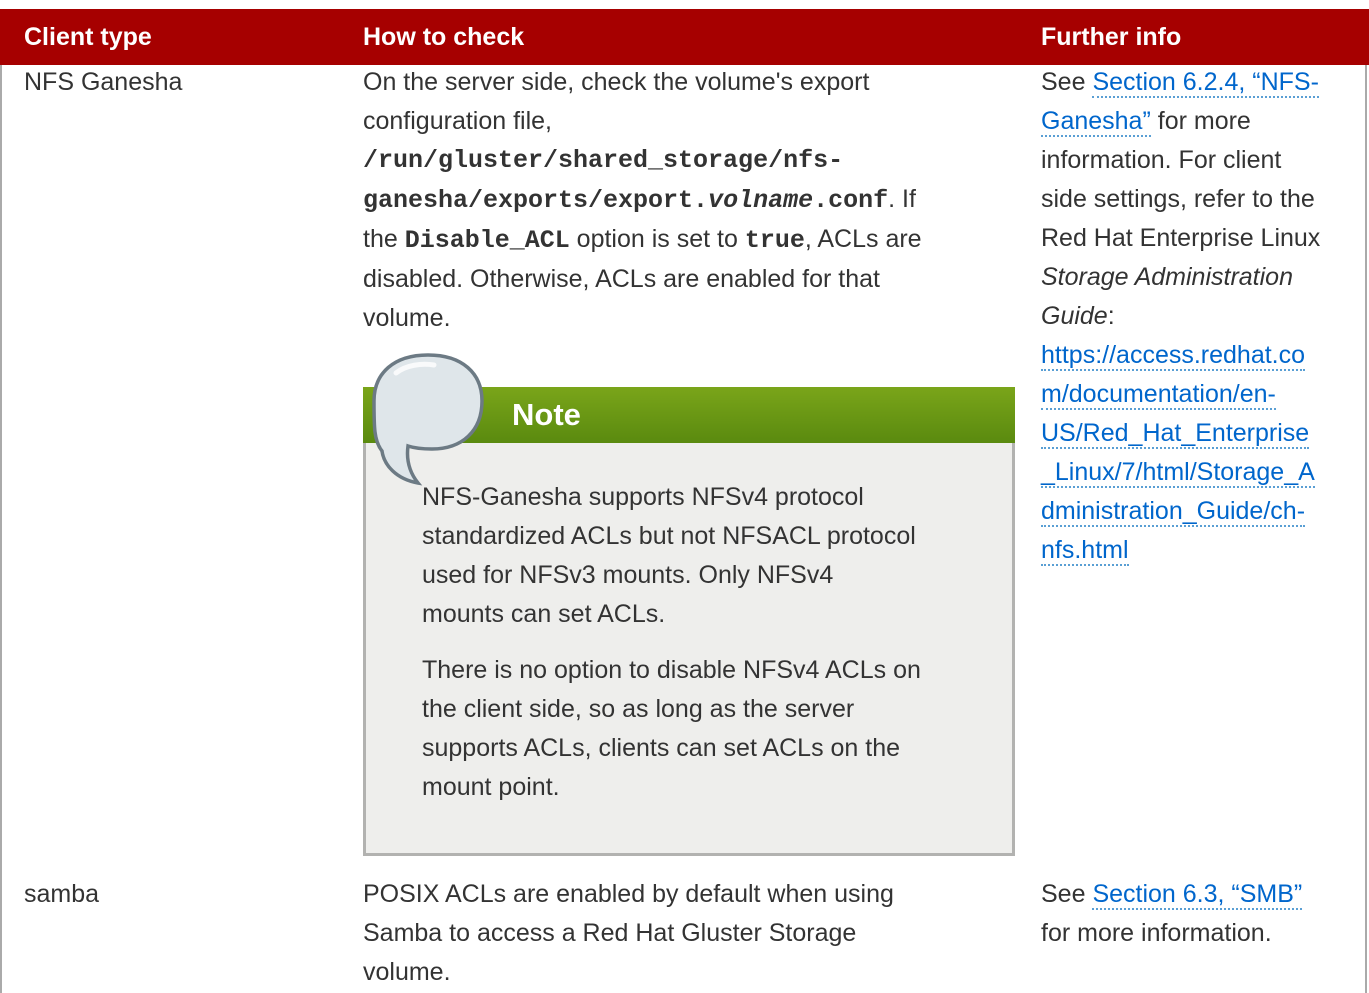  I want to click on config-file-path-1: /run/gluster/shared_storage/nfs-, so click(603, 160).